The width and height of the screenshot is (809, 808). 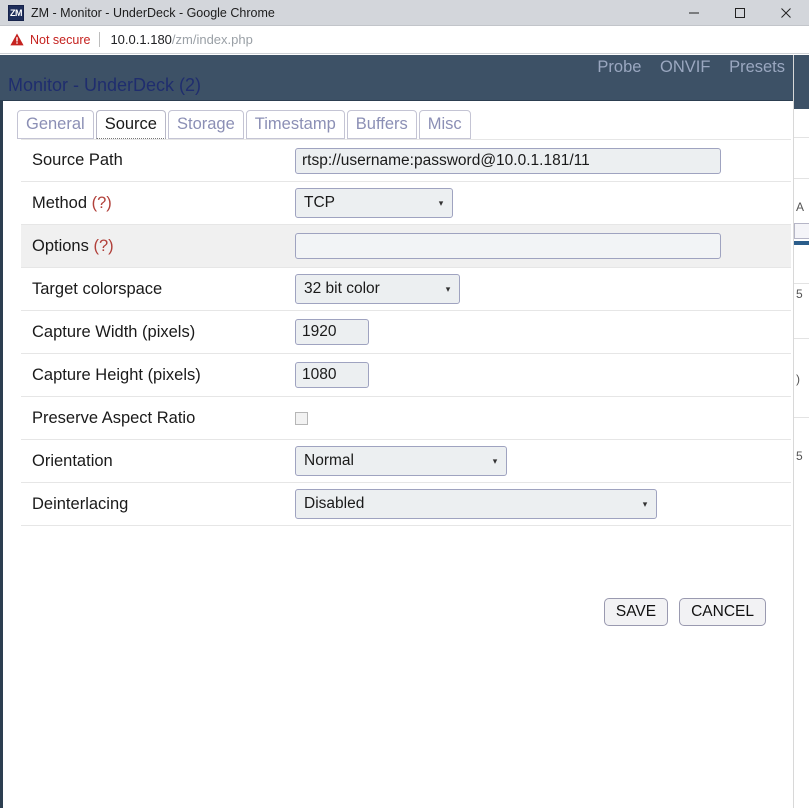 I want to click on target-colorspace-select: 32 bit color ▾, so click(x=377, y=289).